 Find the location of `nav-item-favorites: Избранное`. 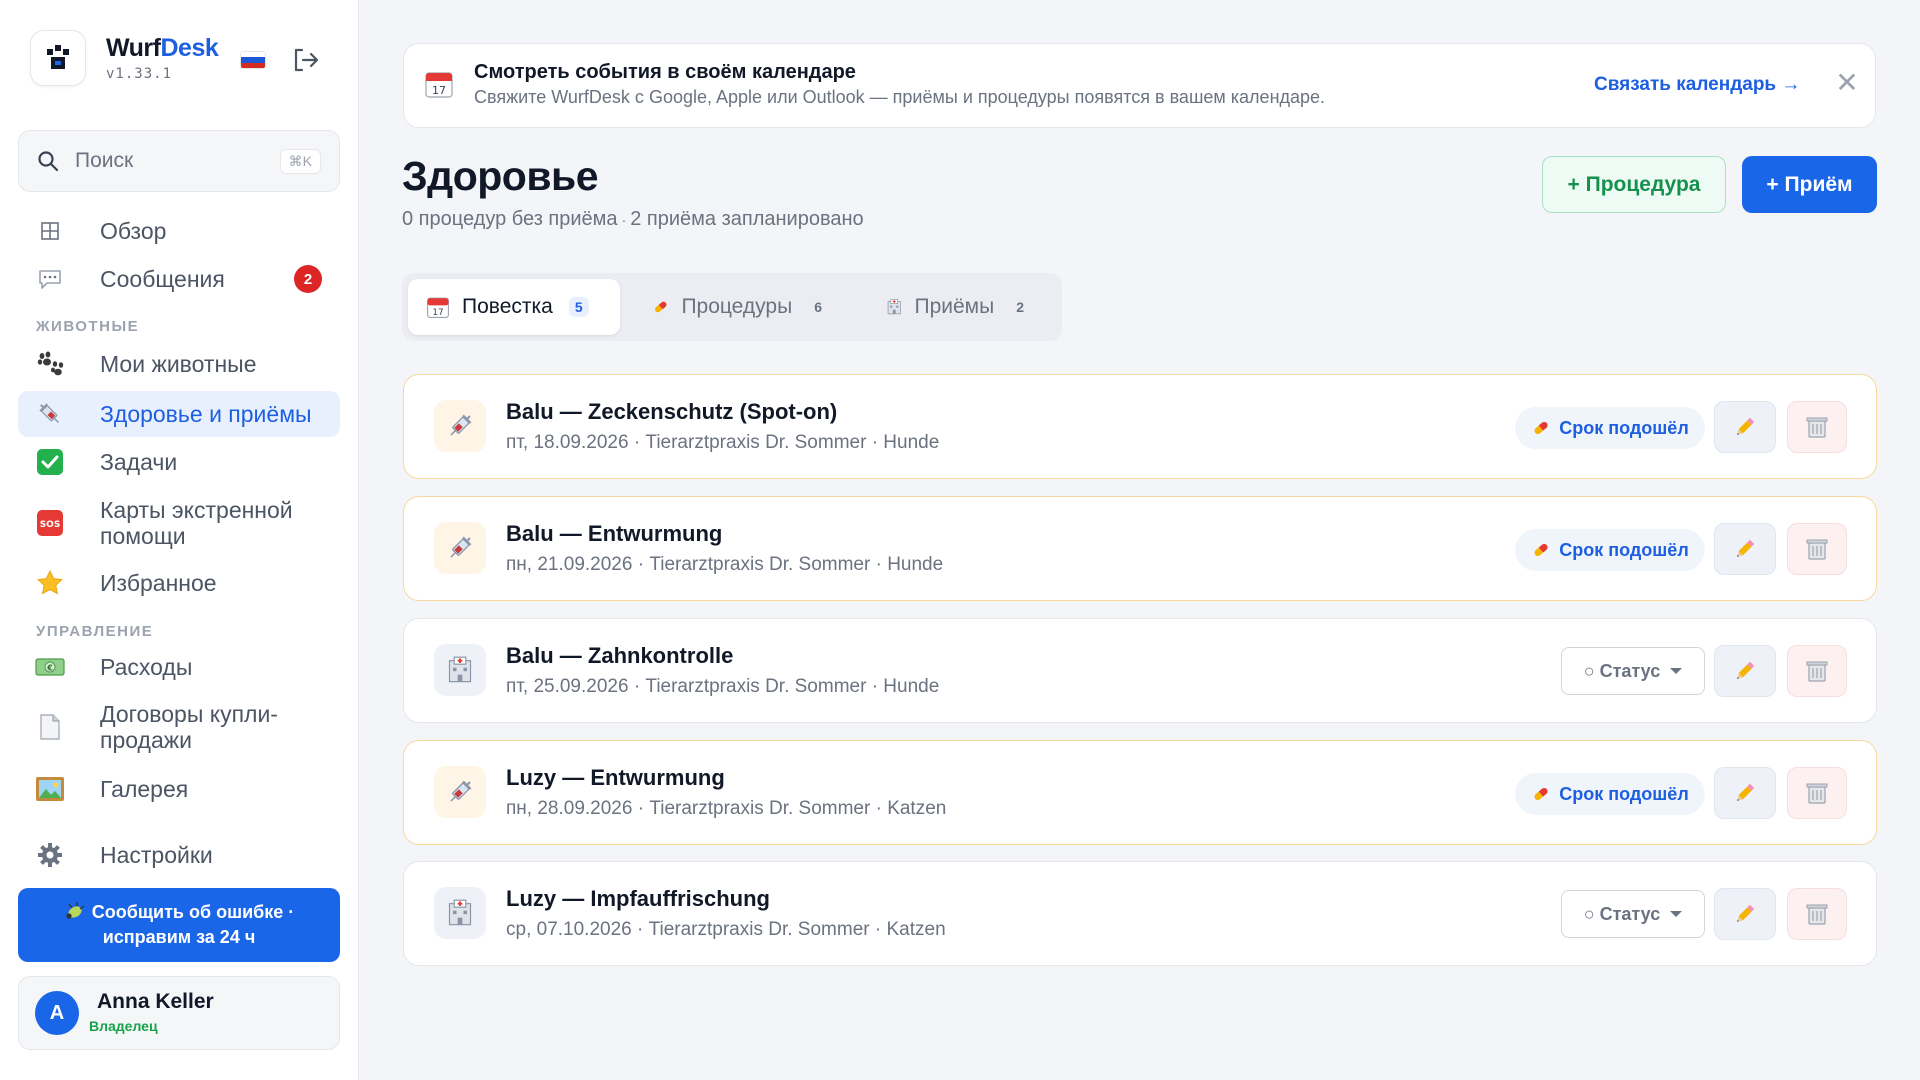

nav-item-favorites: Избранное is located at coordinates (179, 583).